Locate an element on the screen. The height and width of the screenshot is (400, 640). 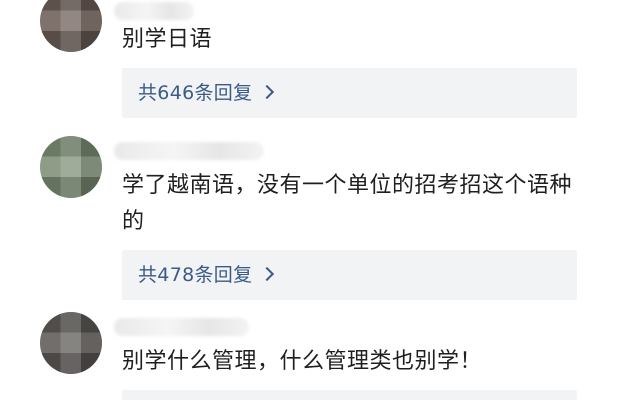
reply-box is located at coordinates (349, 395).